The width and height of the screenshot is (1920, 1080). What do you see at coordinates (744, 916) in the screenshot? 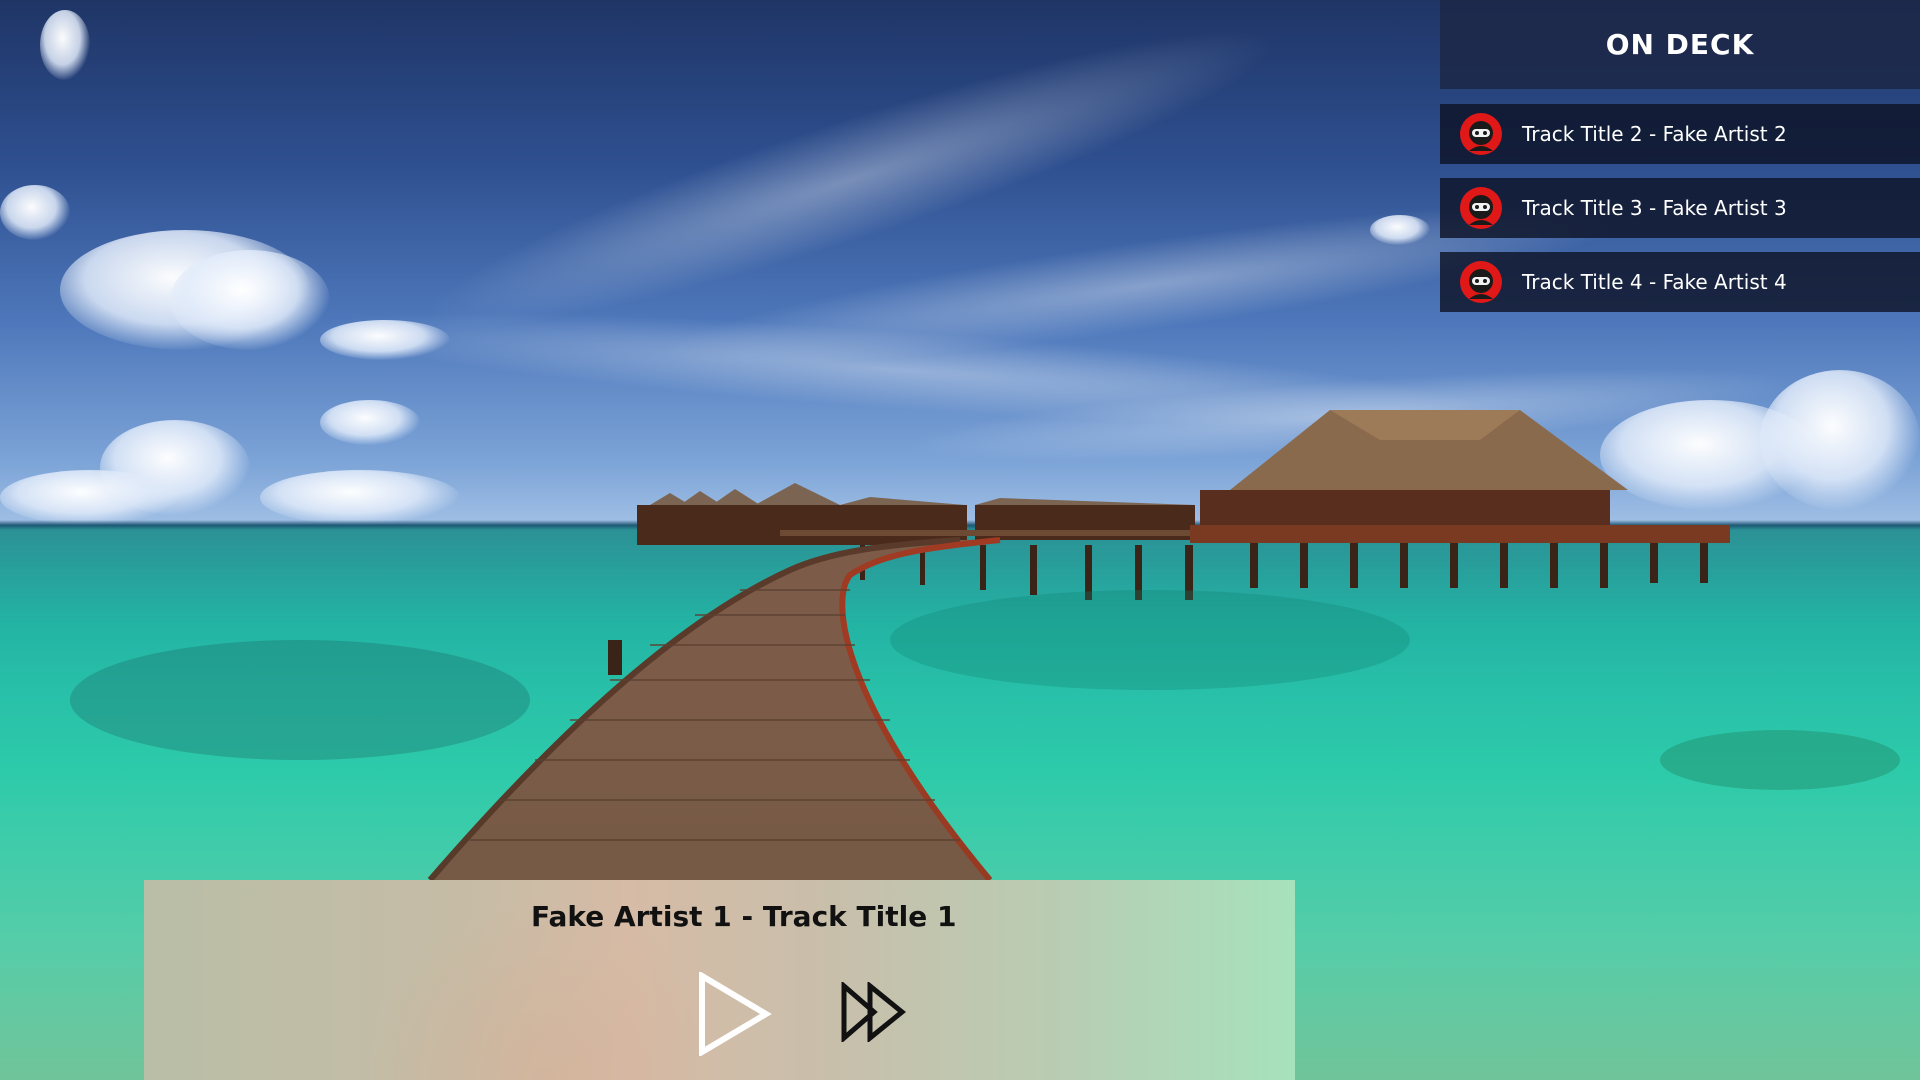
I see `now-playing-title: Fake Artist 1 - Track Title 1` at bounding box center [744, 916].